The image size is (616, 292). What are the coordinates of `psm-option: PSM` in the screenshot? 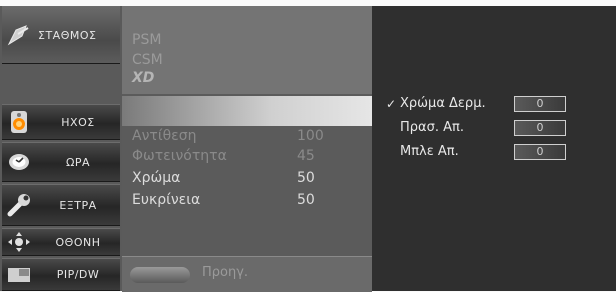 It's located at (146, 40).